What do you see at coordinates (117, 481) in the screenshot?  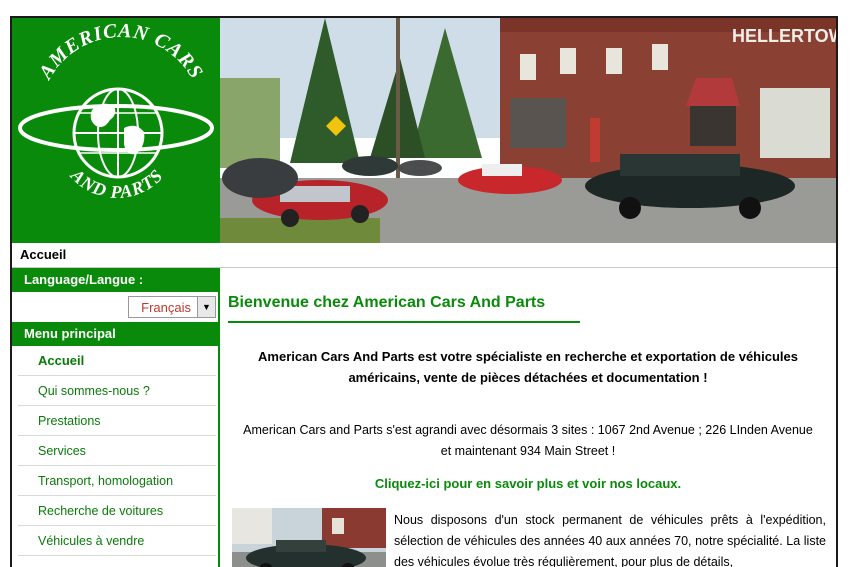 I see `sidebar-item-transport: Transport, homologation` at bounding box center [117, 481].